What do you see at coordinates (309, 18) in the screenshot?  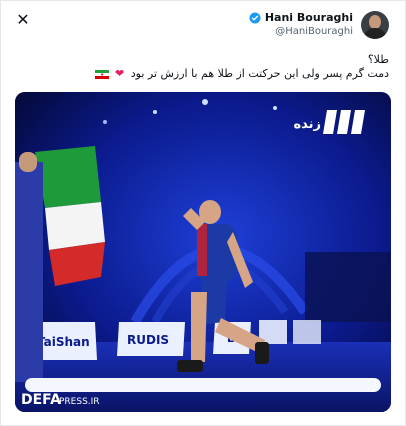 I see `author-name: Hani Bouraghi` at bounding box center [309, 18].